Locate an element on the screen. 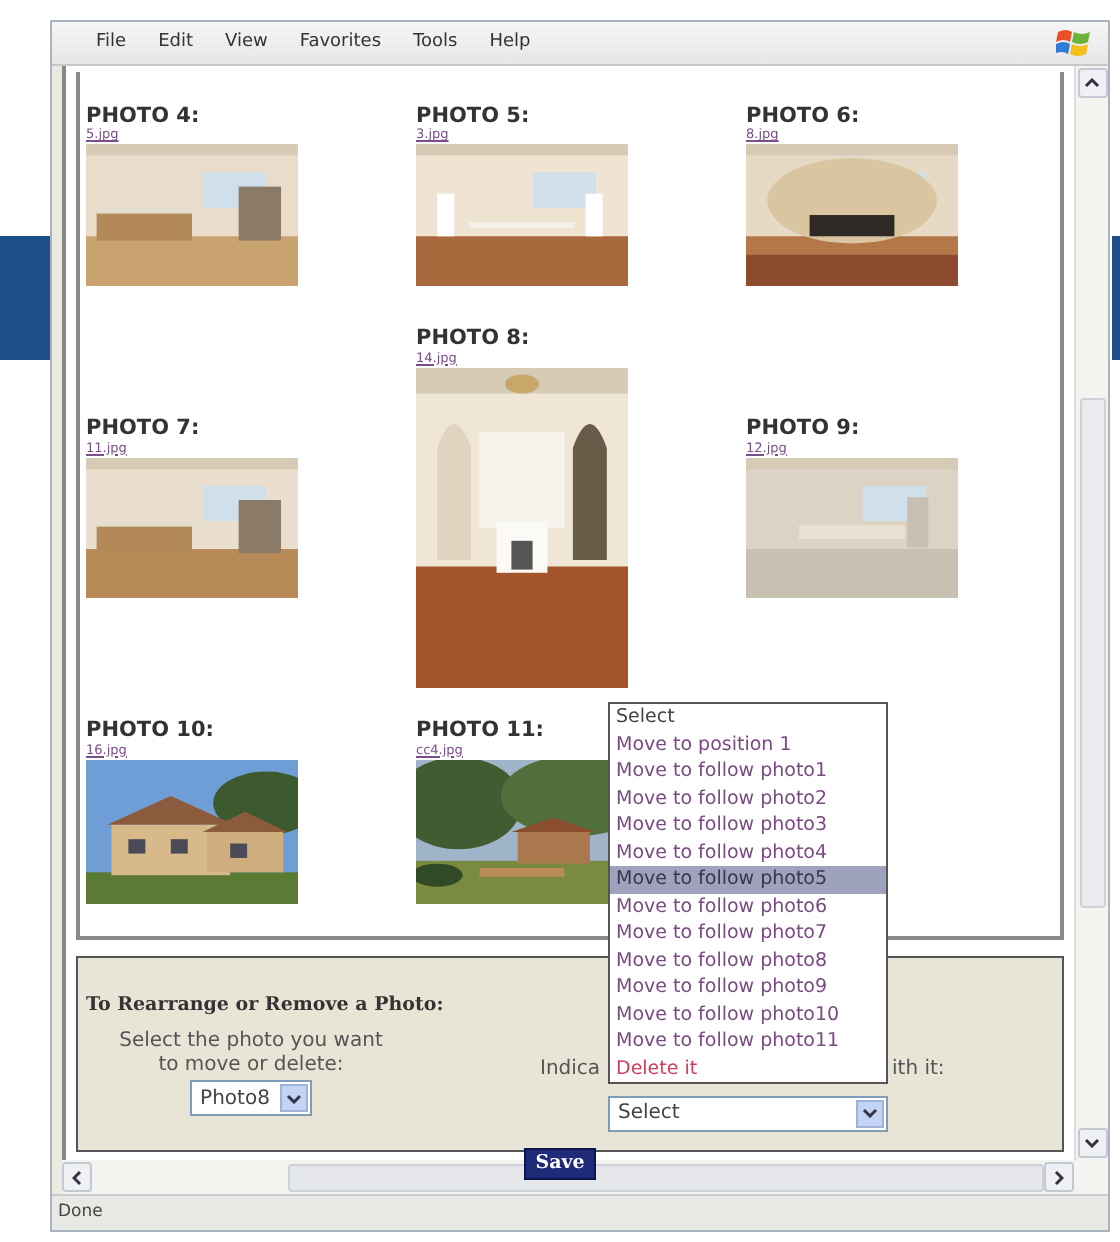  menu-item: View is located at coordinates (246, 43).